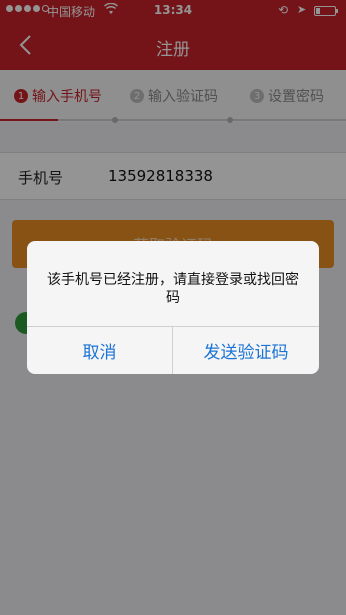 The height and width of the screenshot is (615, 346). What do you see at coordinates (173, 289) in the screenshot?
I see `alert-message: 该手机号已经注册，请直接登录或找回密码` at bounding box center [173, 289].